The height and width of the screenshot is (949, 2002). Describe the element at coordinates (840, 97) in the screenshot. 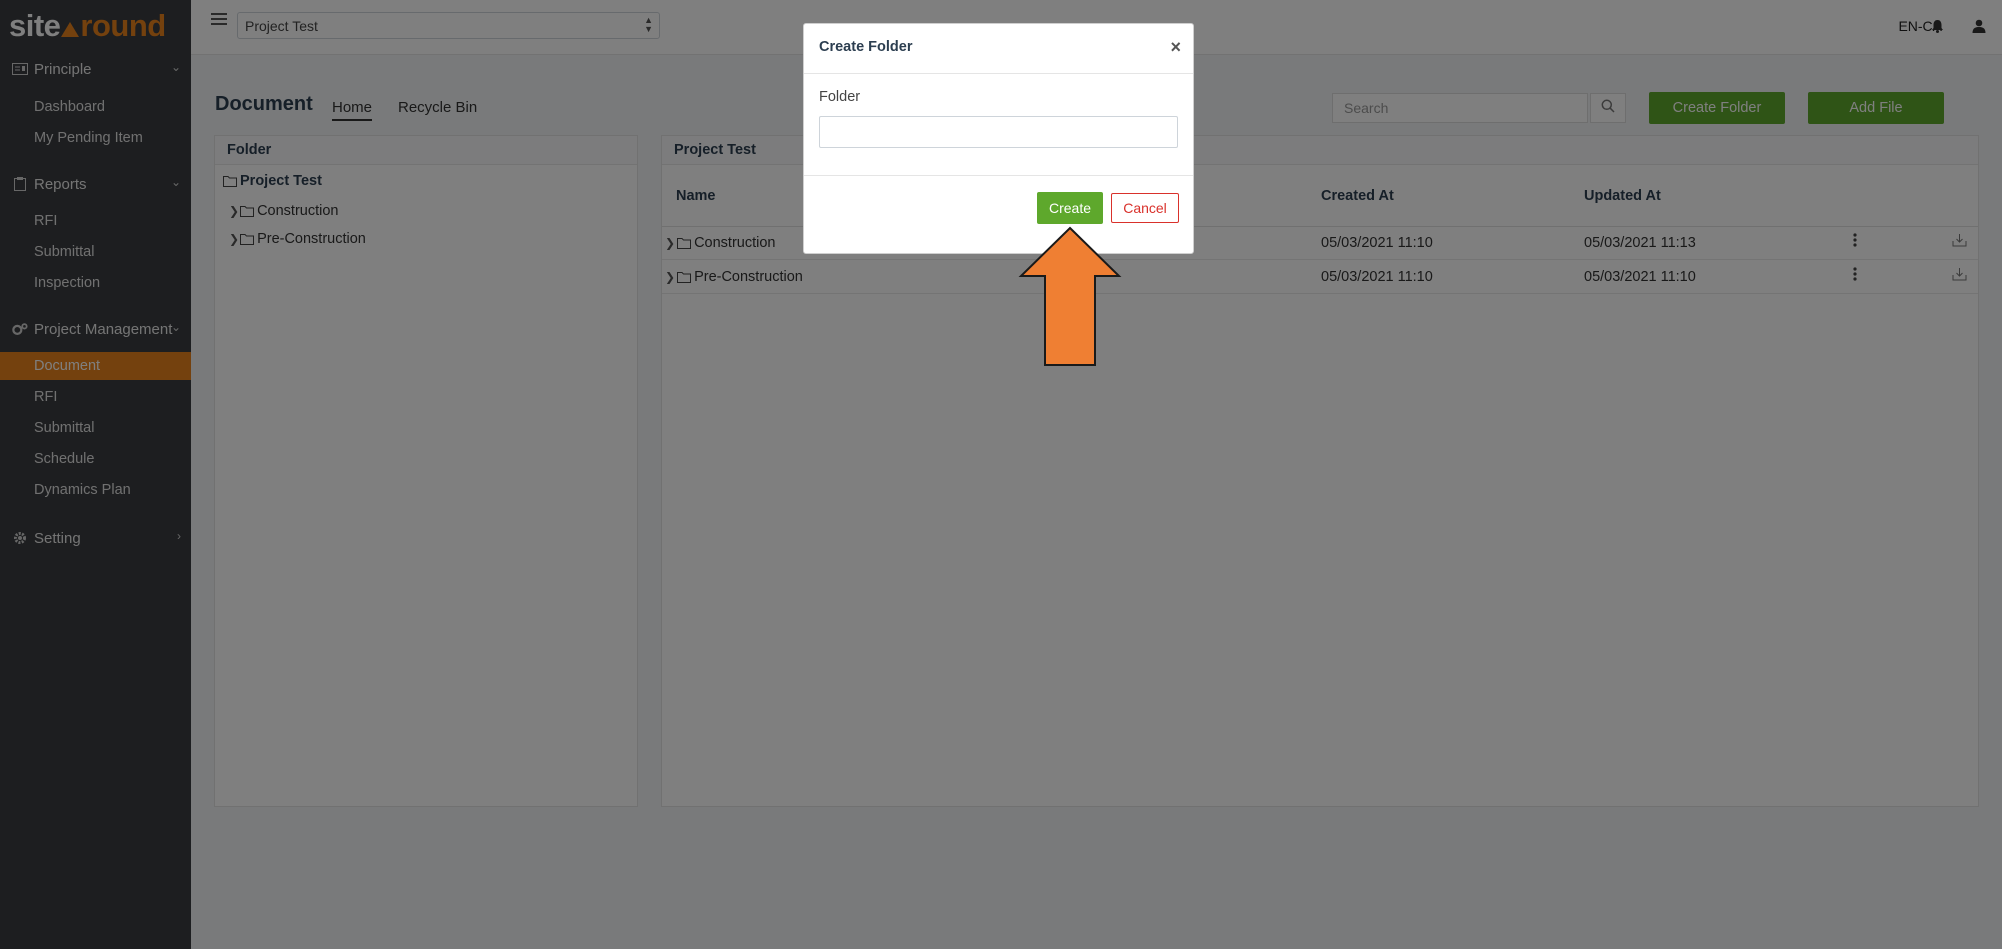

I see `folder-name-label: Folder` at that location.